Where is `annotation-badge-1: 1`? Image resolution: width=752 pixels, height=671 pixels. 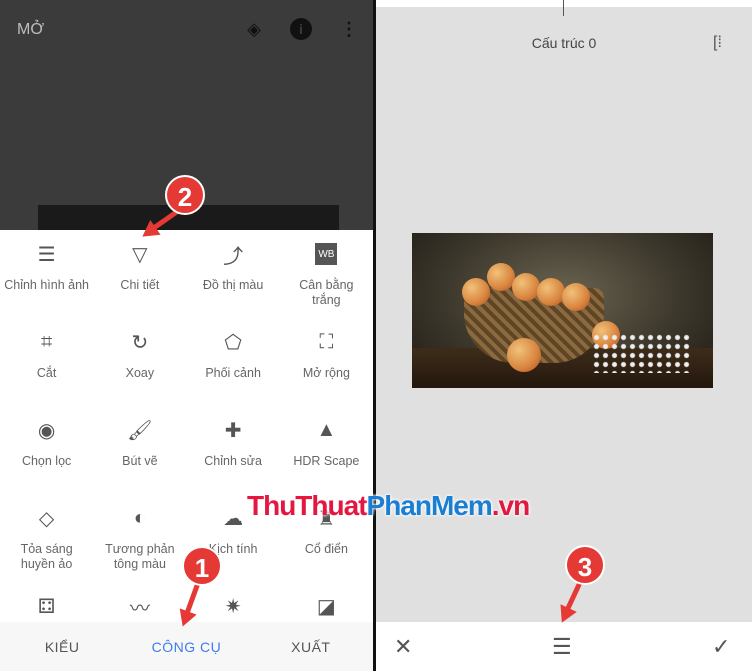 annotation-badge-1: 1 is located at coordinates (202, 566).